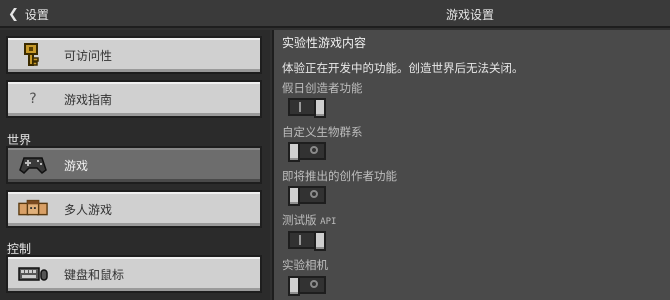 Image resolution: width=670 pixels, height=300 pixels. Describe the element at coordinates (299, 220) in the screenshot. I see `option-label-text: 测试版` at that location.